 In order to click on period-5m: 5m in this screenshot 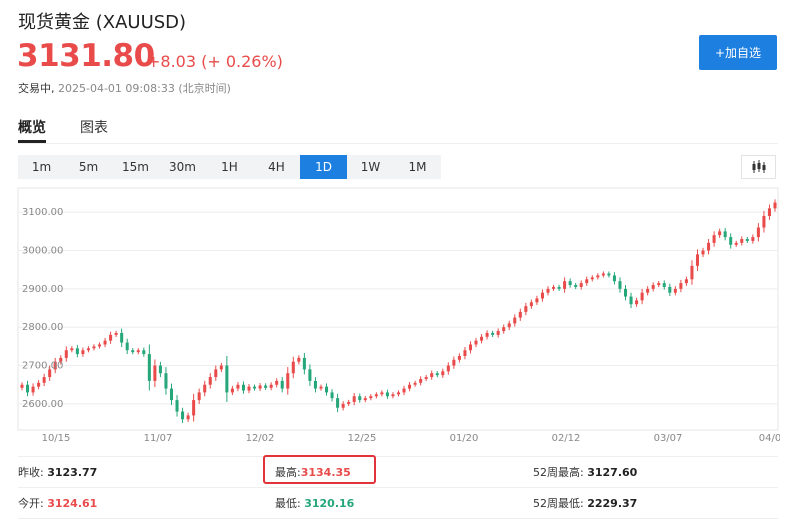, I will do `click(88, 167)`.